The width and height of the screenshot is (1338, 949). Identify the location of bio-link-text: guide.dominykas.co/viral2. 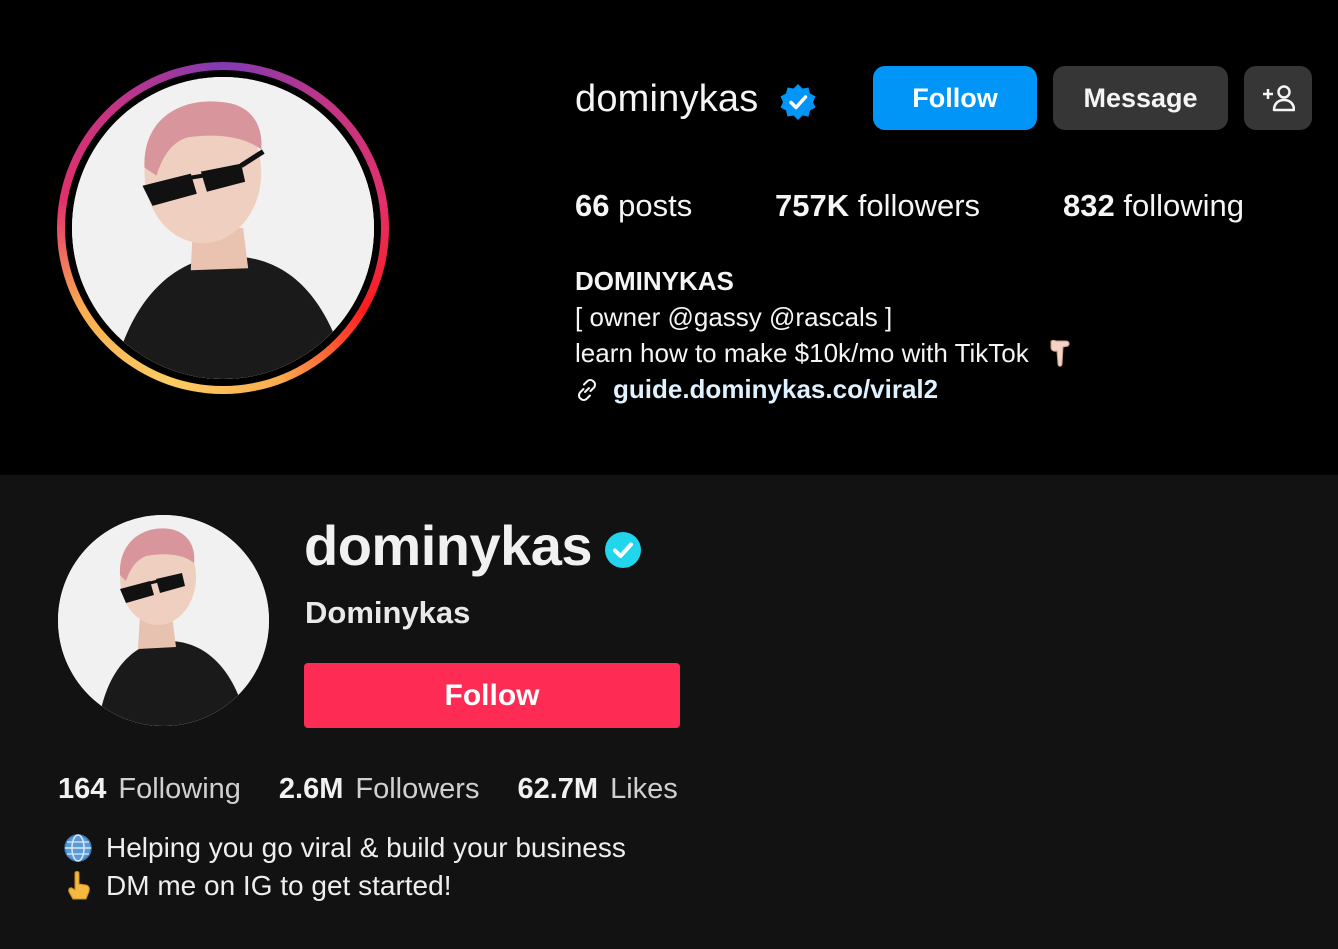
(776, 389).